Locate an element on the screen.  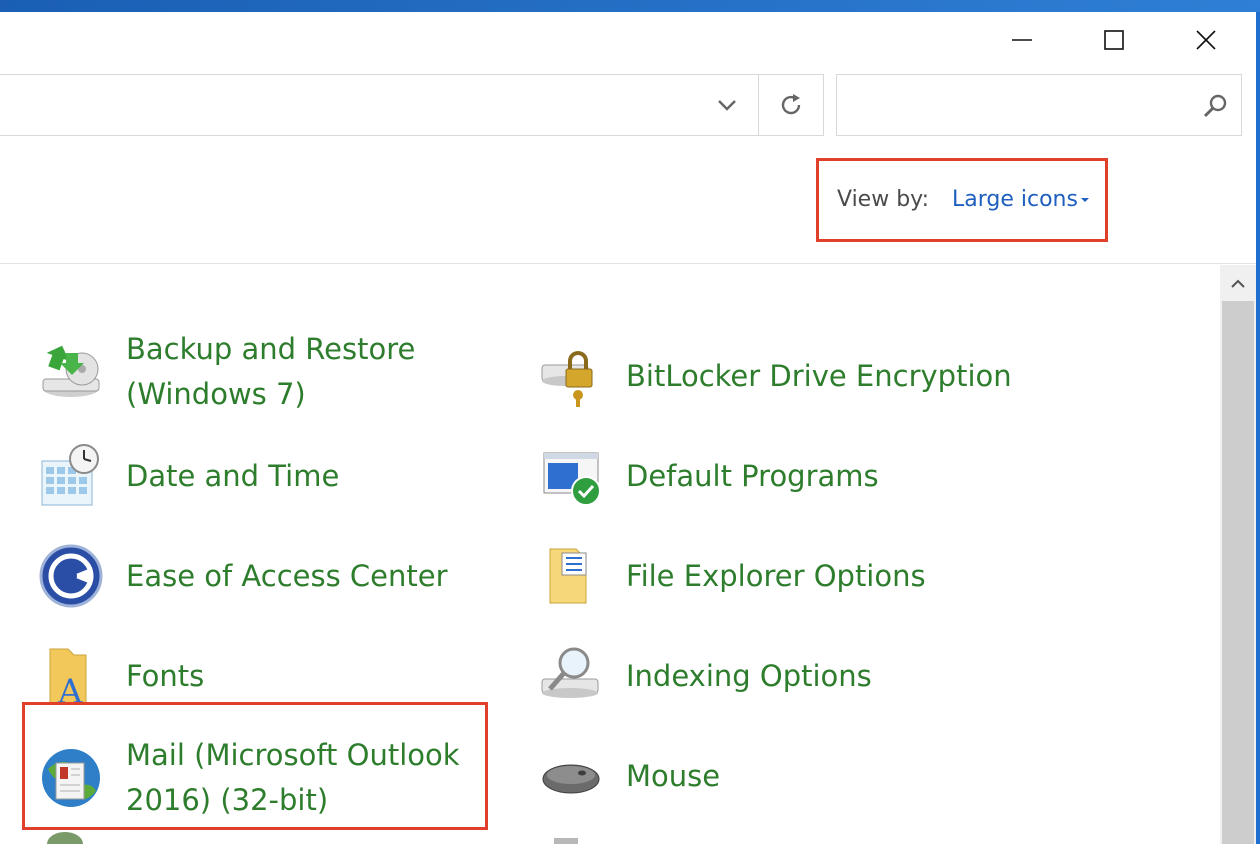
refresh-icon is located at coordinates (790, 104).